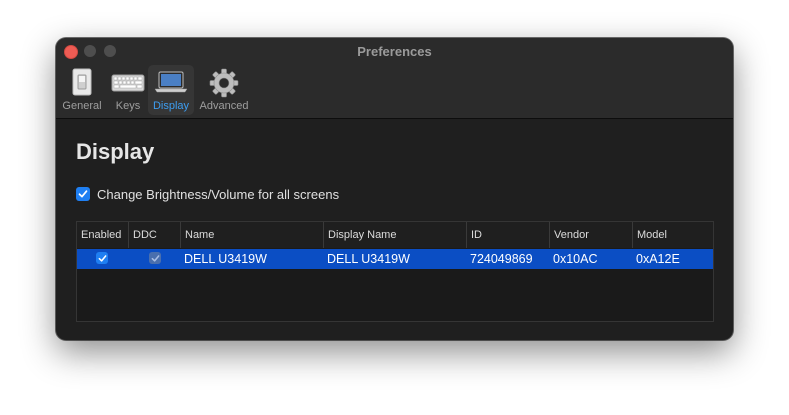  Describe the element at coordinates (672, 235) in the screenshot. I see `column-header-model: Model` at that location.